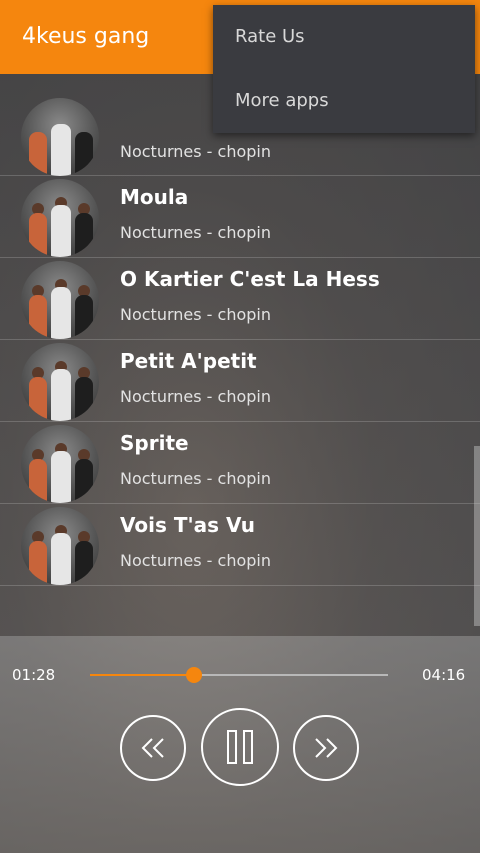  Describe the element at coordinates (154, 197) in the screenshot. I see `song-title: Moula` at that location.